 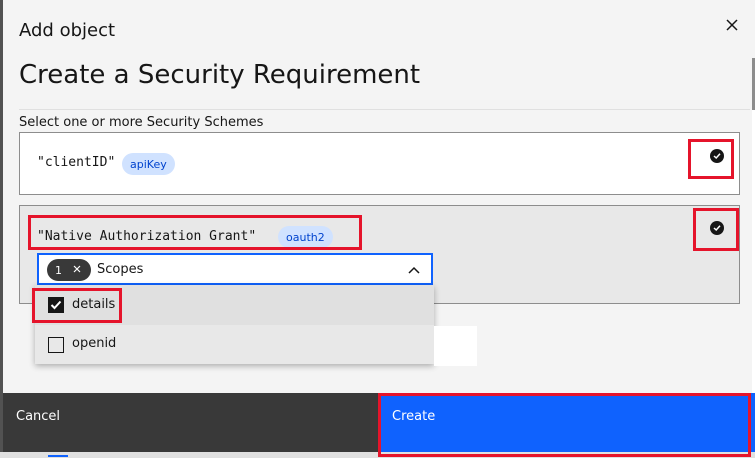 I want to click on scopes-placeholder: Scopes, so click(x=120, y=269).